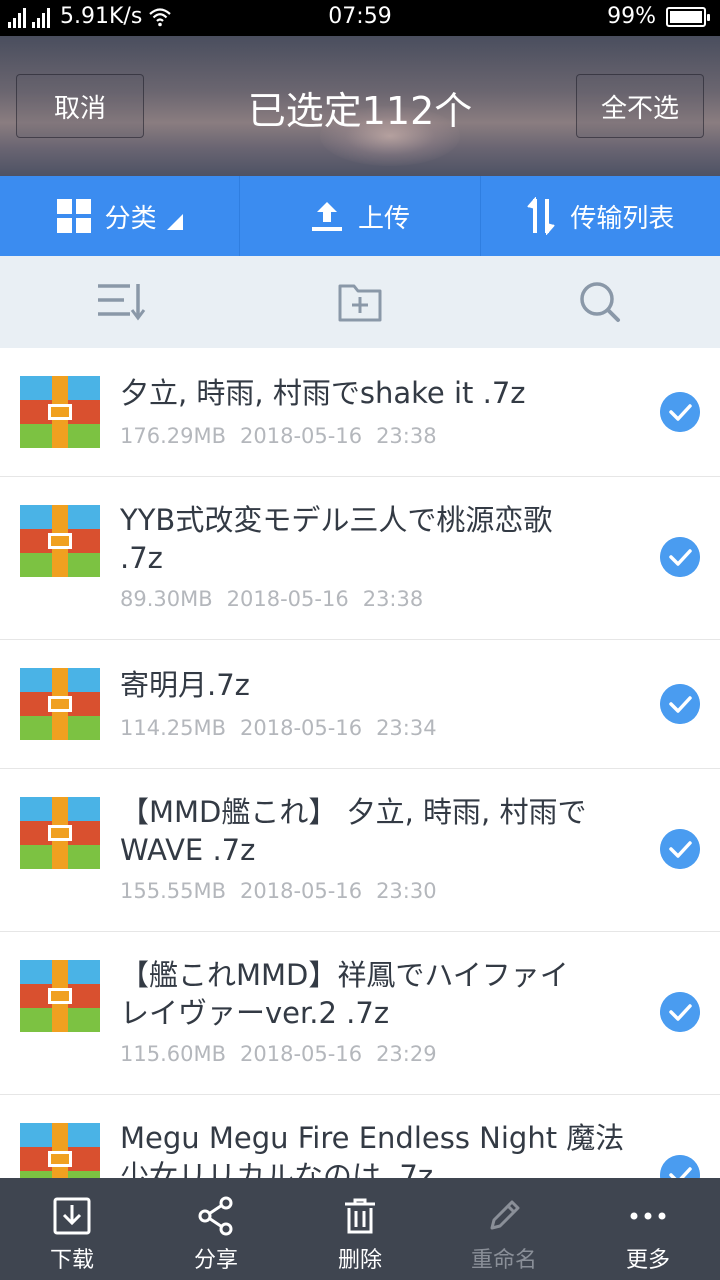 The width and height of the screenshot is (720, 1280). What do you see at coordinates (215, 1260) in the screenshot?
I see `share-label: 分享` at bounding box center [215, 1260].